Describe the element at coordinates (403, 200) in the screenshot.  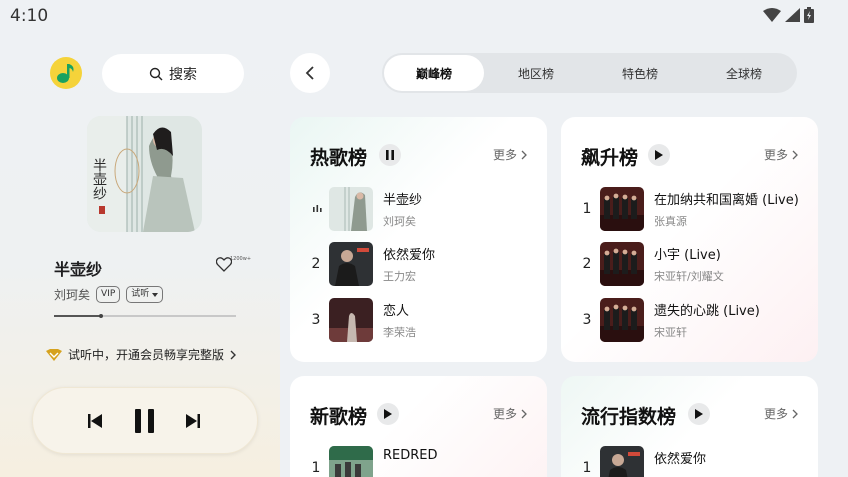
I see `song-title: 半壶纱` at that location.